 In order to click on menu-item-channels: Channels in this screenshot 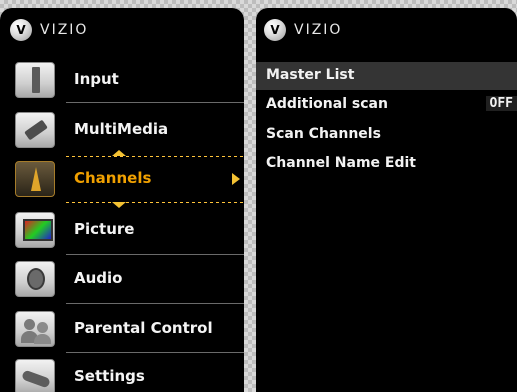, I will do `click(122, 179)`.